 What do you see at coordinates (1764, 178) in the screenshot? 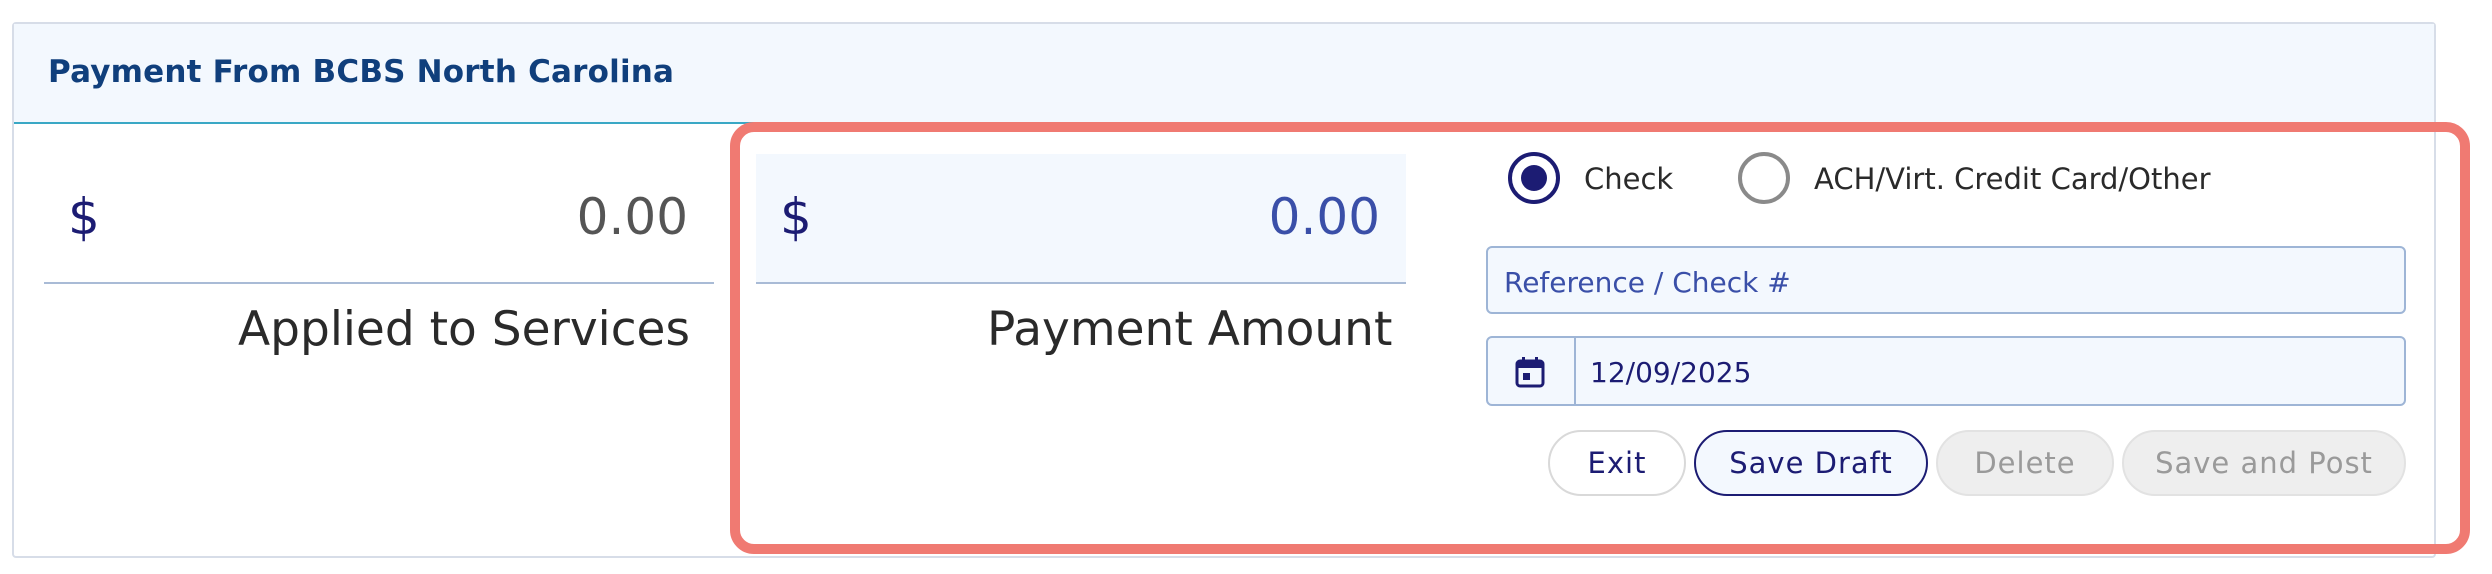
I see `radio-unchecked-icon` at bounding box center [1764, 178].